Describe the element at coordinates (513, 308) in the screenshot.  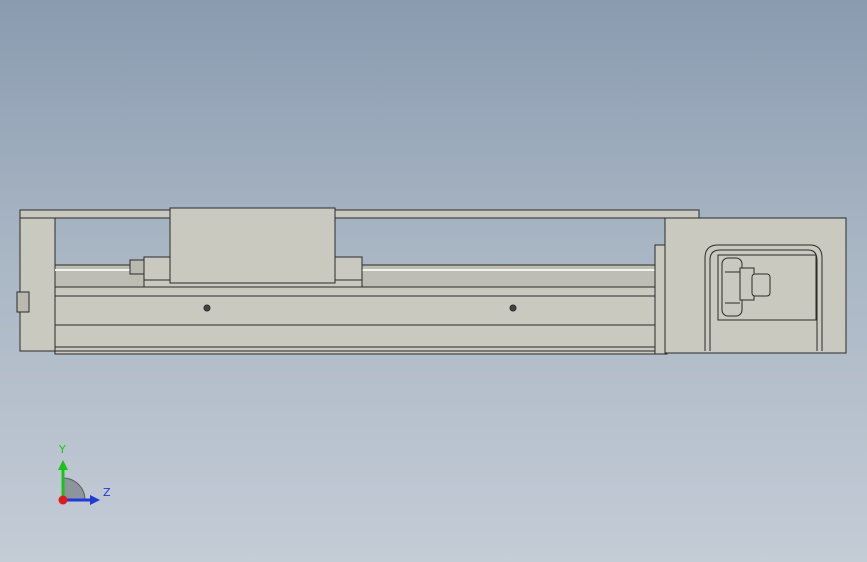
I see `mount-hole-right` at that location.